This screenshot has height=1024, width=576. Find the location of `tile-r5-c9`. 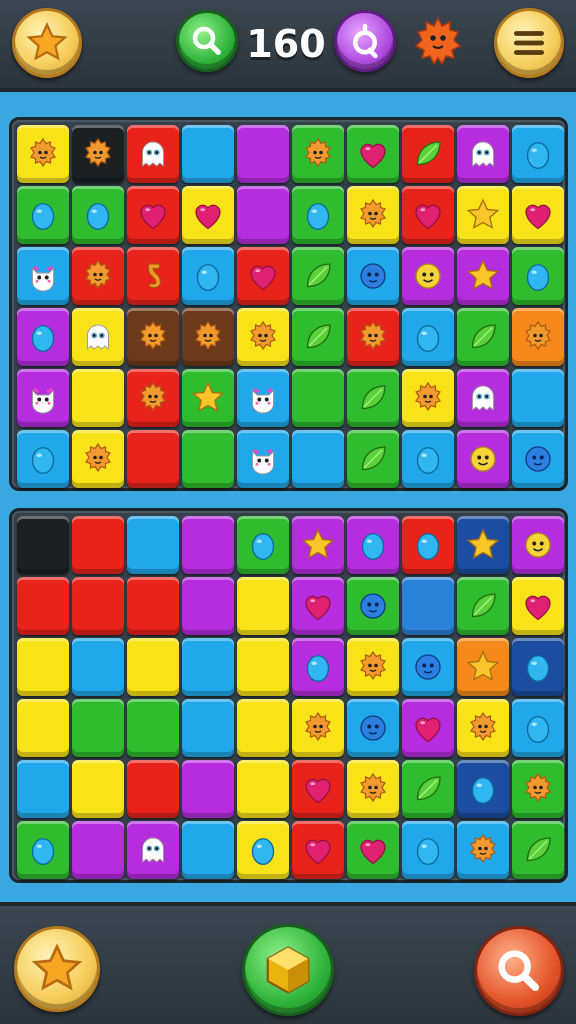

tile-r5-c9 is located at coordinates (538, 850).